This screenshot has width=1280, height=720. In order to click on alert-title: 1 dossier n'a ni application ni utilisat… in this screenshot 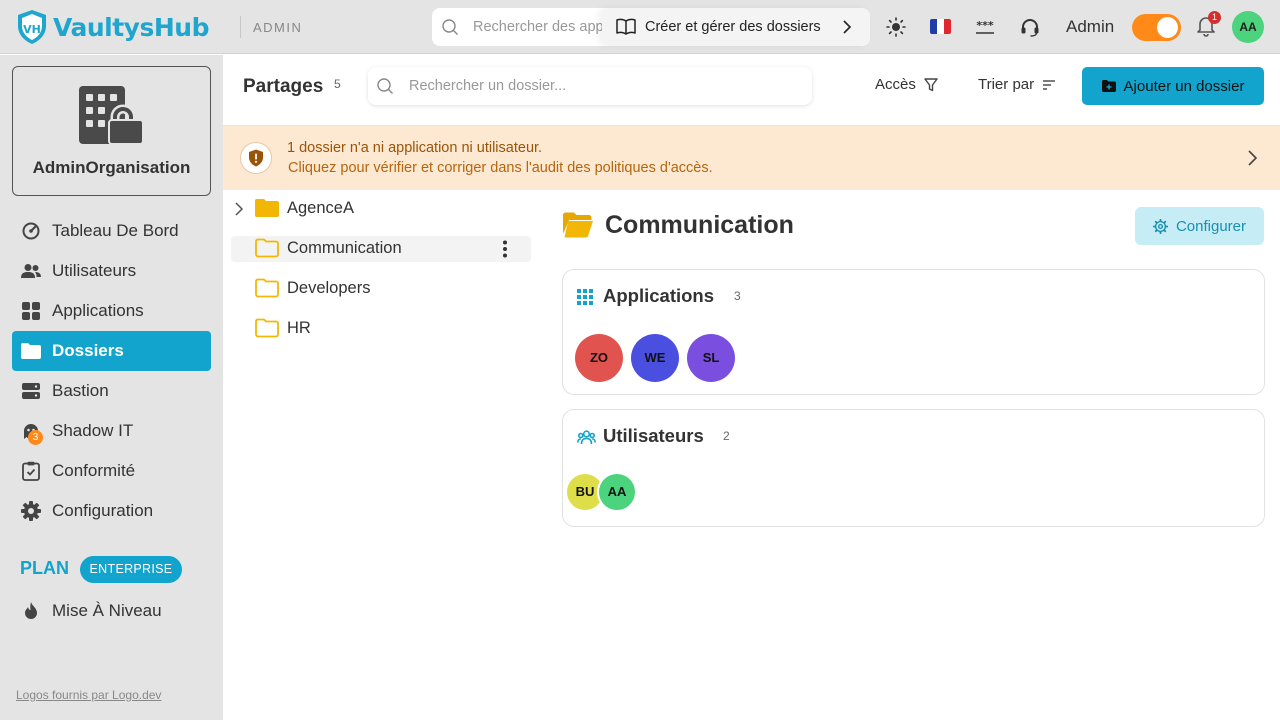, I will do `click(415, 148)`.